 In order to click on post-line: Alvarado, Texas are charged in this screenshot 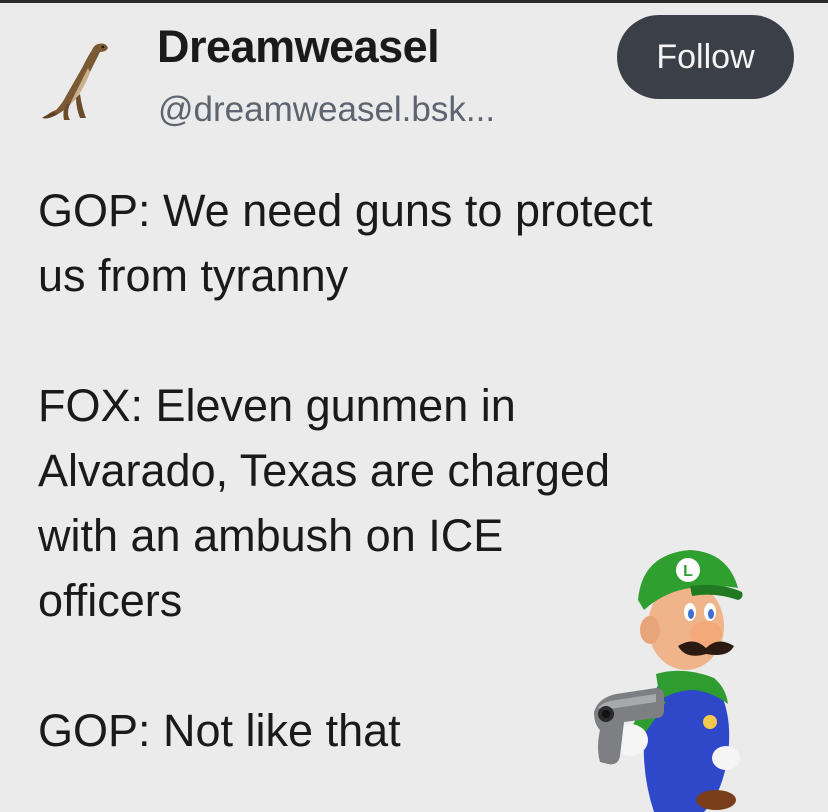, I will do `click(324, 470)`.